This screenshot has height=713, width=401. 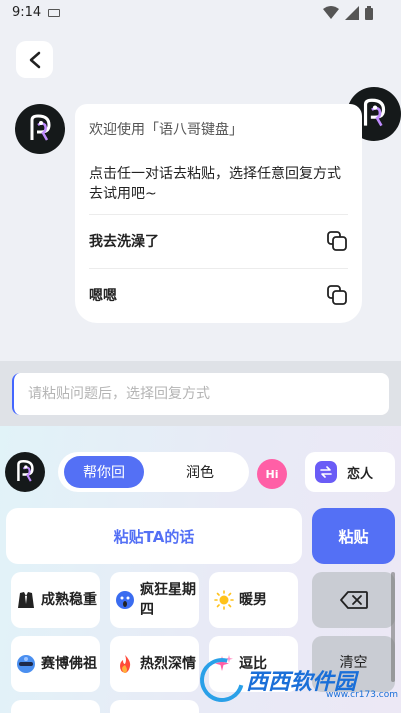 I want to click on watermark-c-icon, so click(x=222, y=680).